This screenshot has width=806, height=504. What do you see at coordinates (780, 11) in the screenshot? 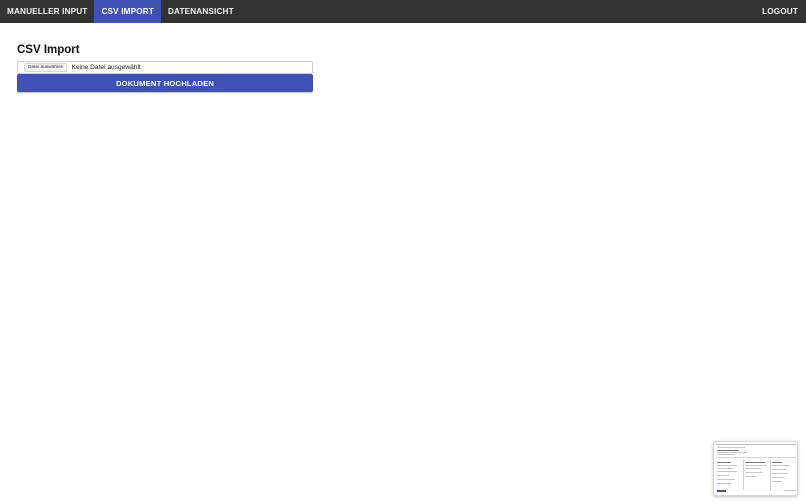
I see `logout-button: LOGOUT` at bounding box center [780, 11].